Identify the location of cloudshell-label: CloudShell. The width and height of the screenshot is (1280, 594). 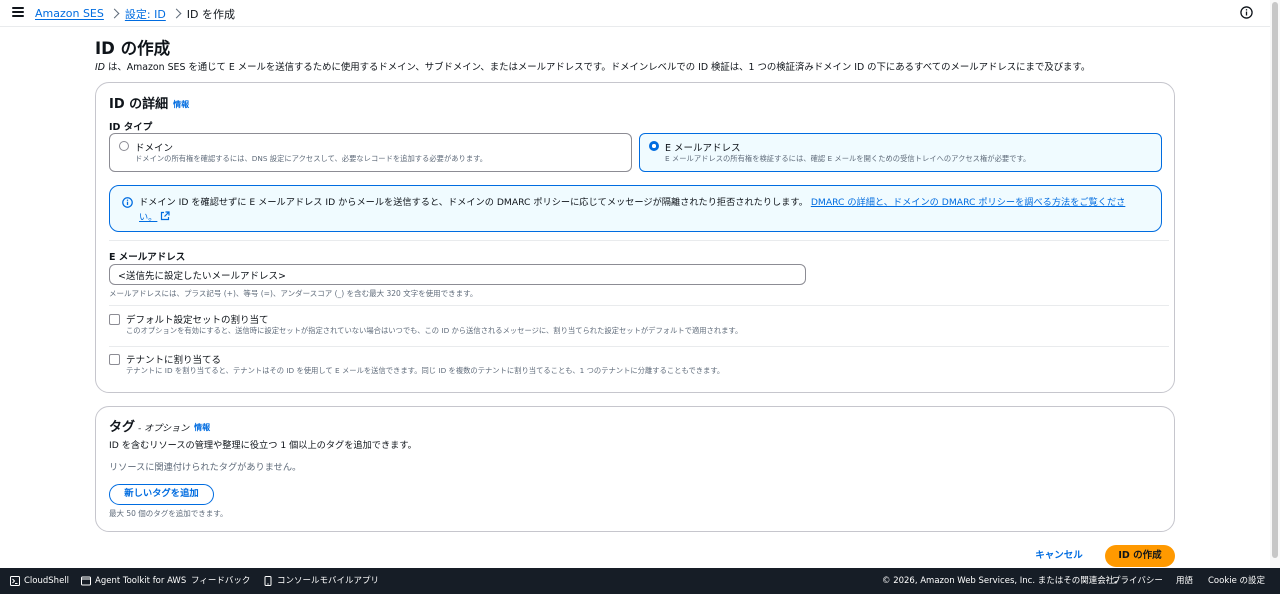
(47, 581).